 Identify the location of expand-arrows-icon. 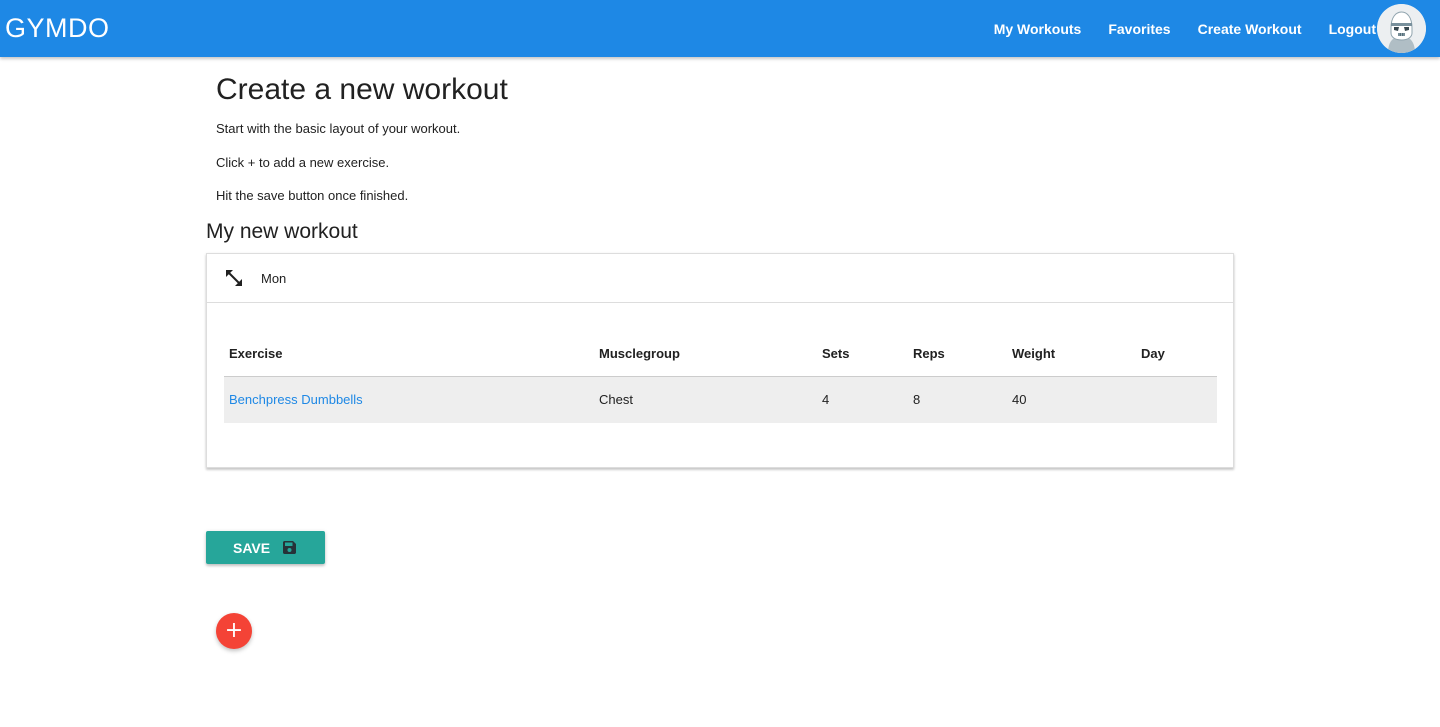
(234, 278).